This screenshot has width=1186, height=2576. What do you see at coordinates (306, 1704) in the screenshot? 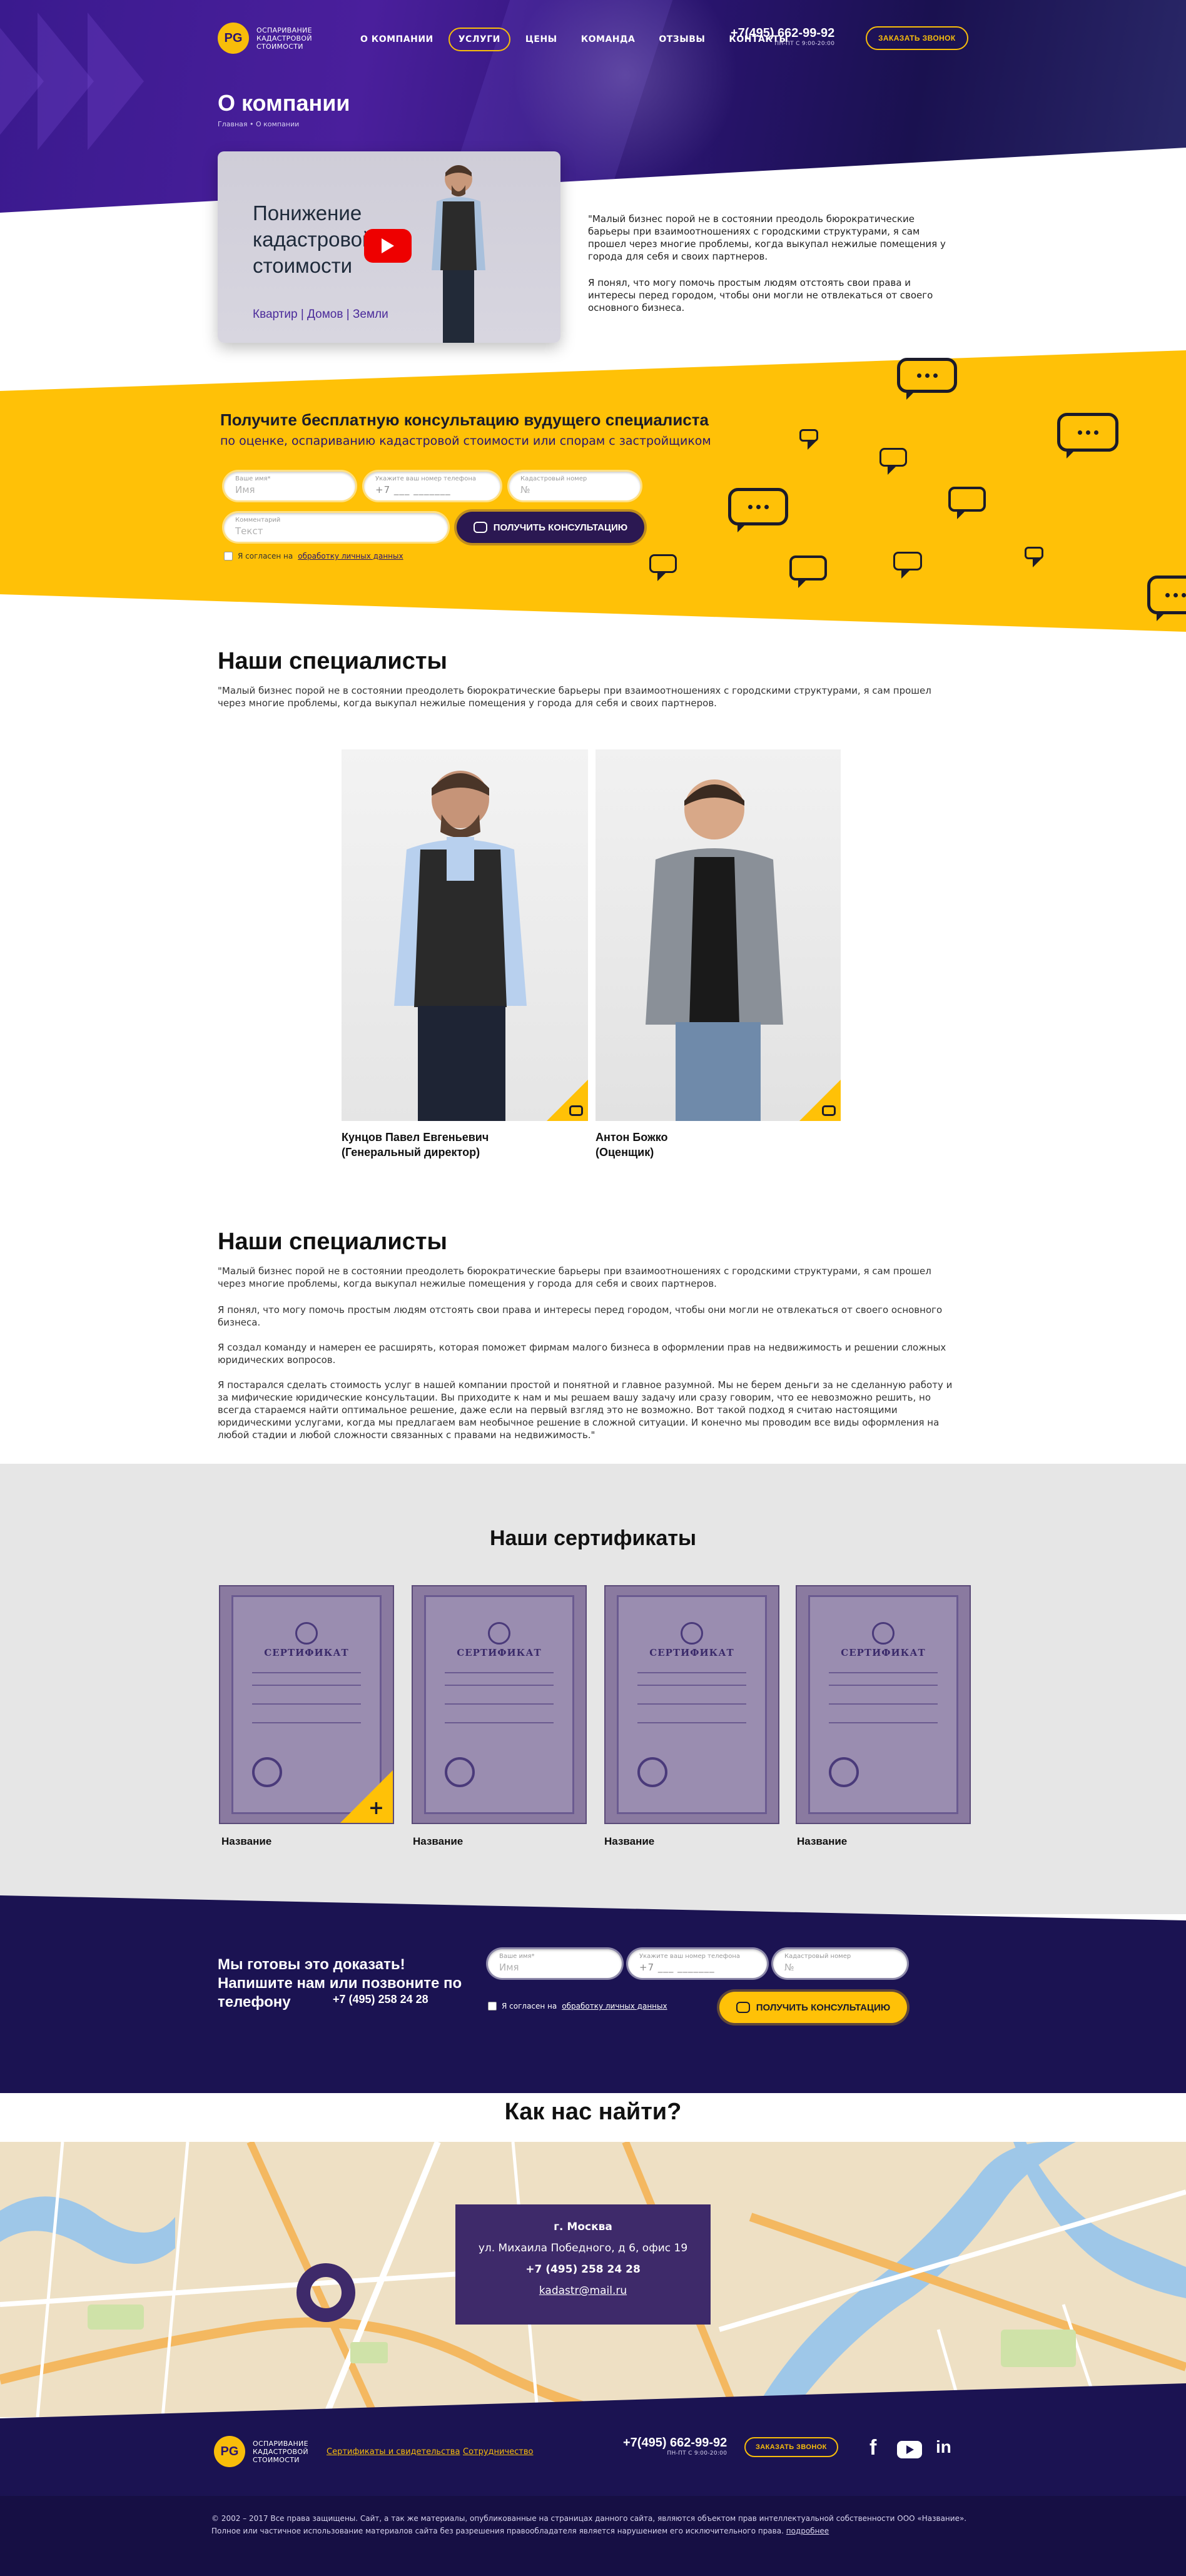
I see `certificate-card: СЕРТИФИКАТ +` at bounding box center [306, 1704].